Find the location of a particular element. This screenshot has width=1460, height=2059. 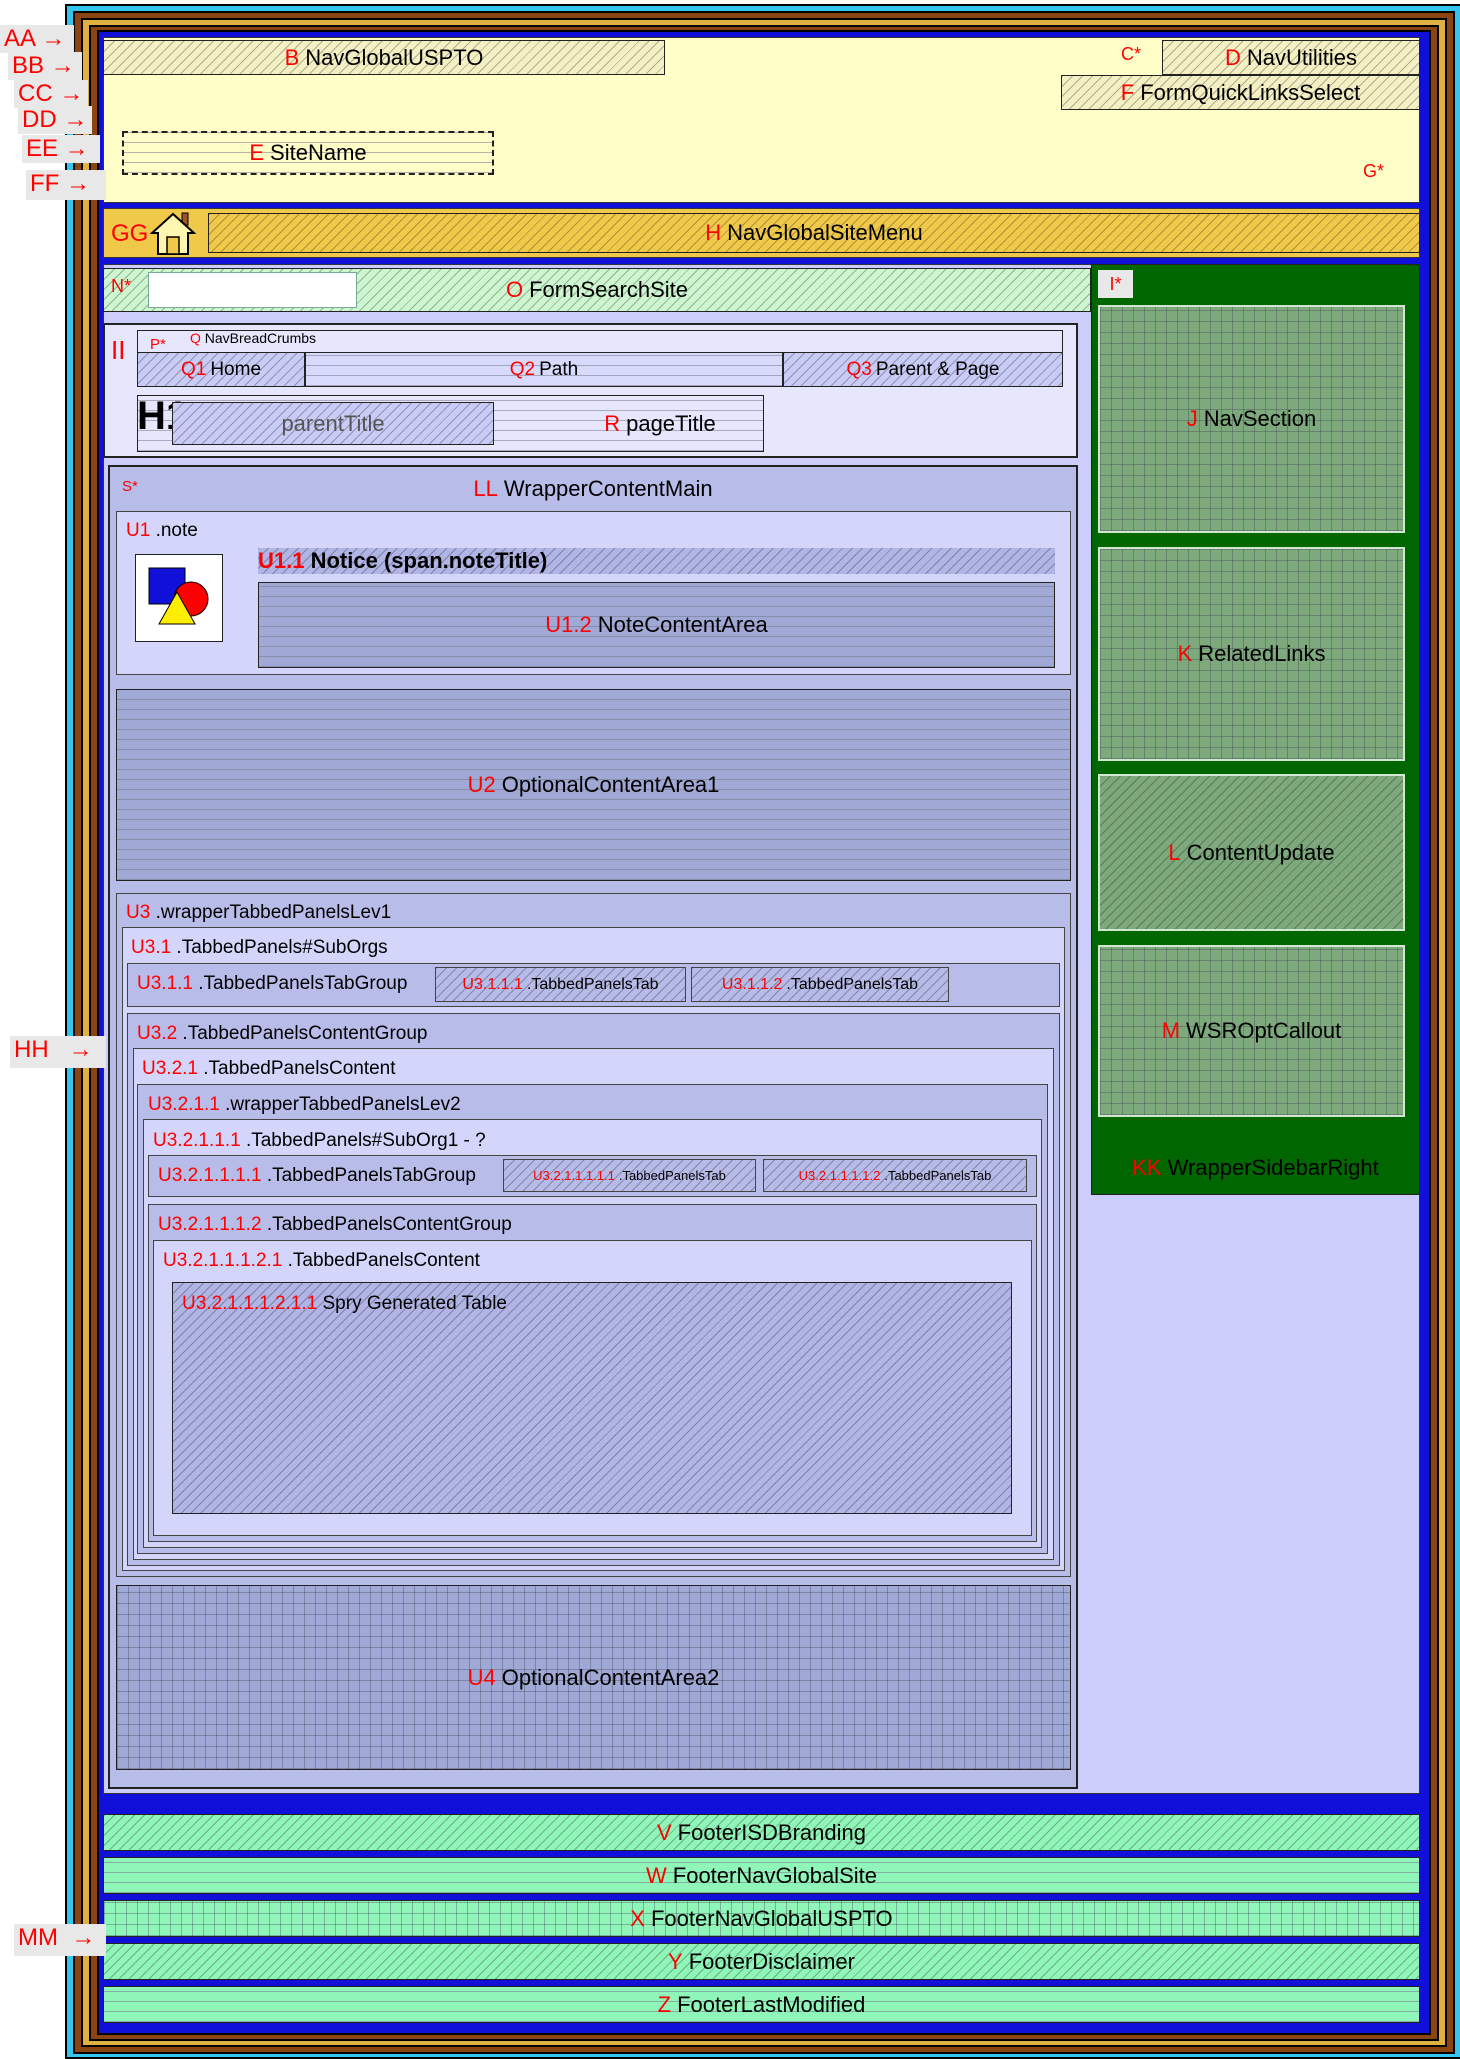

name-q: NavBreadCrumbs is located at coordinates (260, 338).